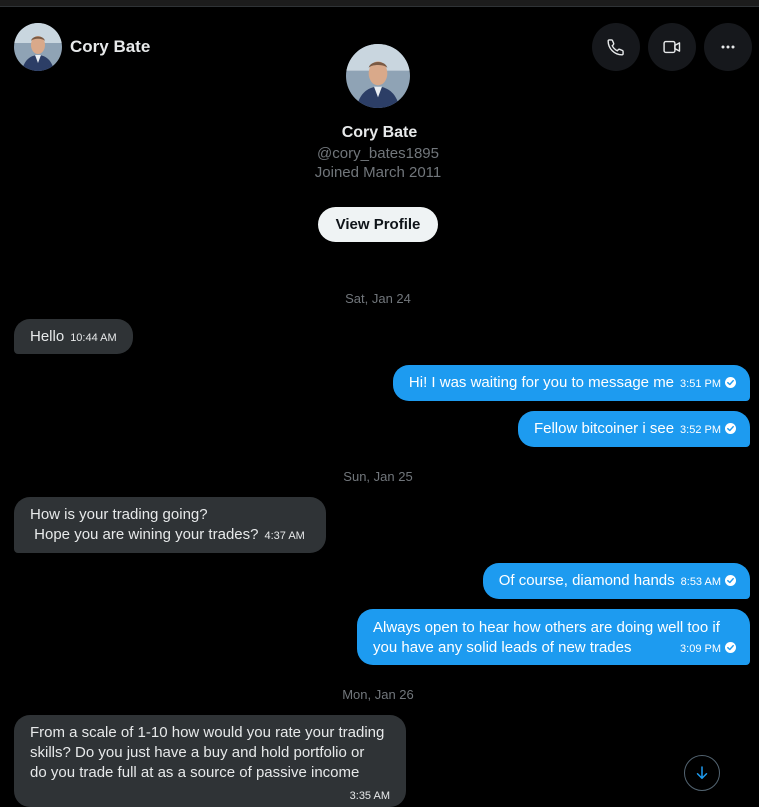 The width and height of the screenshot is (759, 807). Describe the element at coordinates (379, 3) in the screenshot. I see `window-top-bar` at that location.